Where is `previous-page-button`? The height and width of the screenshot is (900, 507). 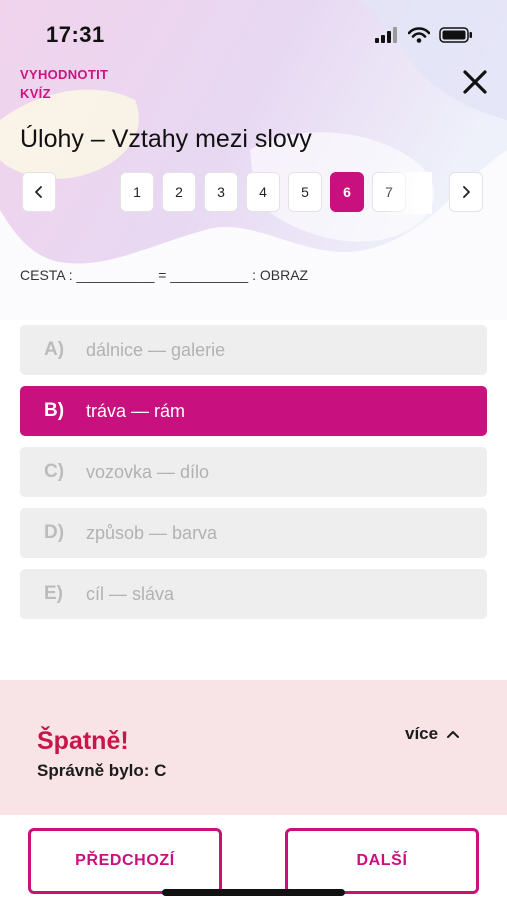 previous-page-button is located at coordinates (39, 192).